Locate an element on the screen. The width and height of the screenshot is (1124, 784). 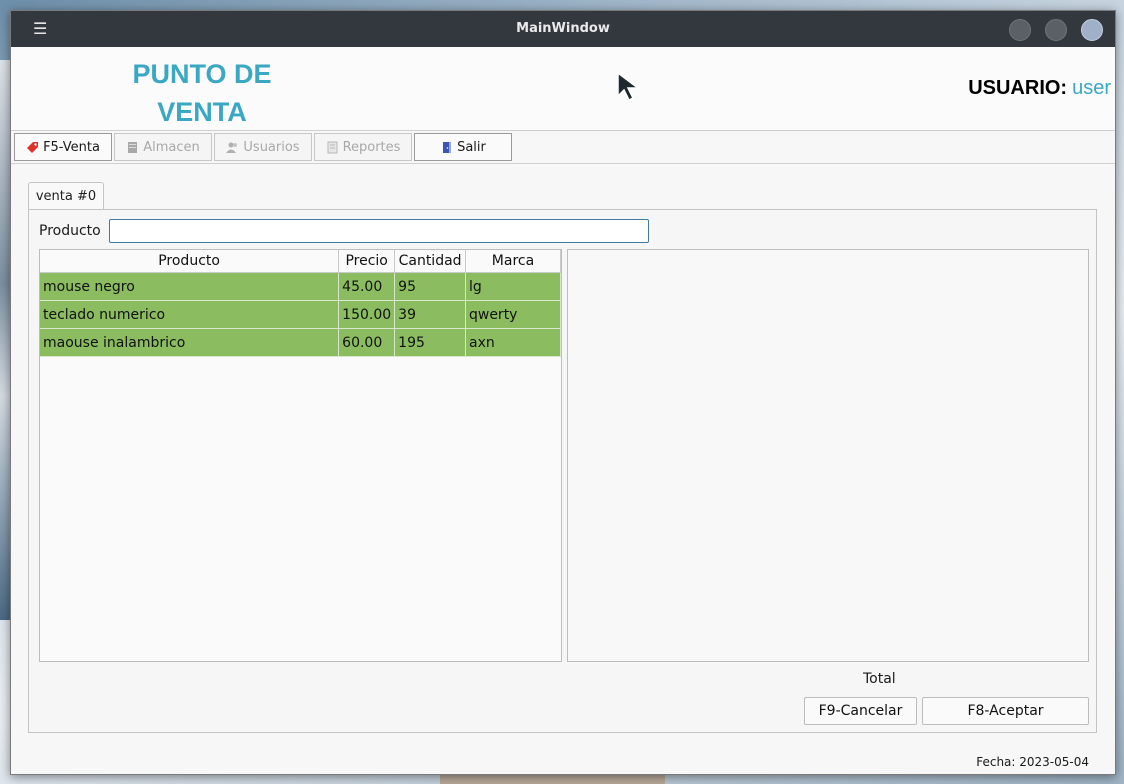
close-button is located at coordinates (1092, 30).